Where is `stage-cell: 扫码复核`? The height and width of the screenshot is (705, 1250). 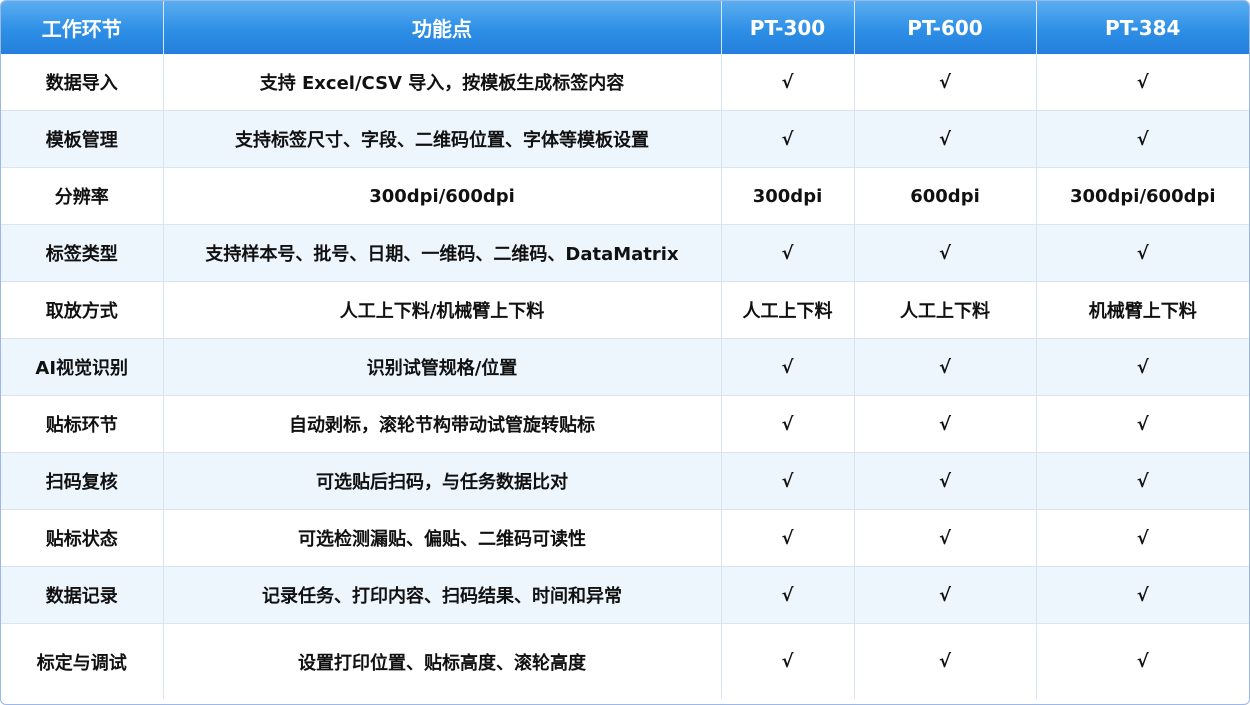
stage-cell: 扫码复核 is located at coordinates (82, 481).